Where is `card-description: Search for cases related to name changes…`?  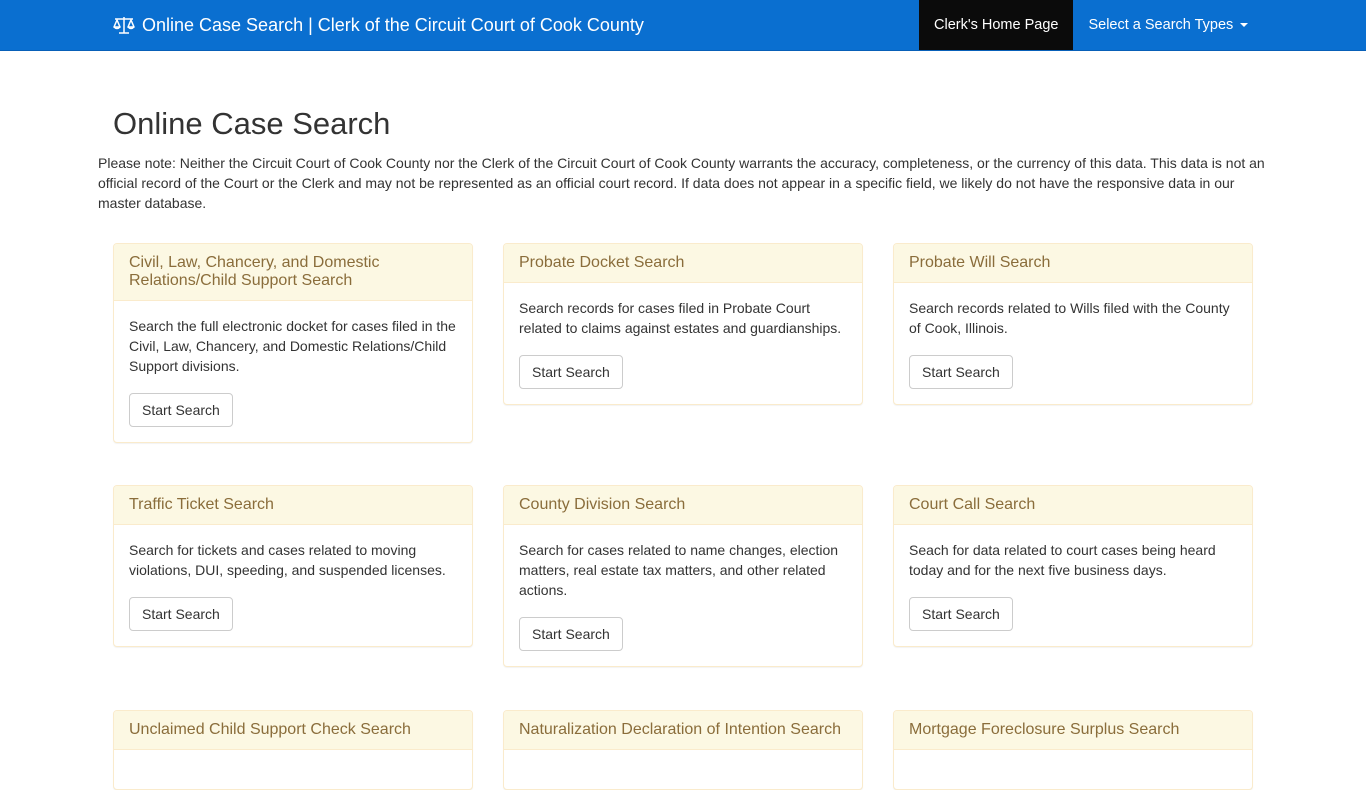 card-description: Search for cases related to name changes… is located at coordinates (679, 570).